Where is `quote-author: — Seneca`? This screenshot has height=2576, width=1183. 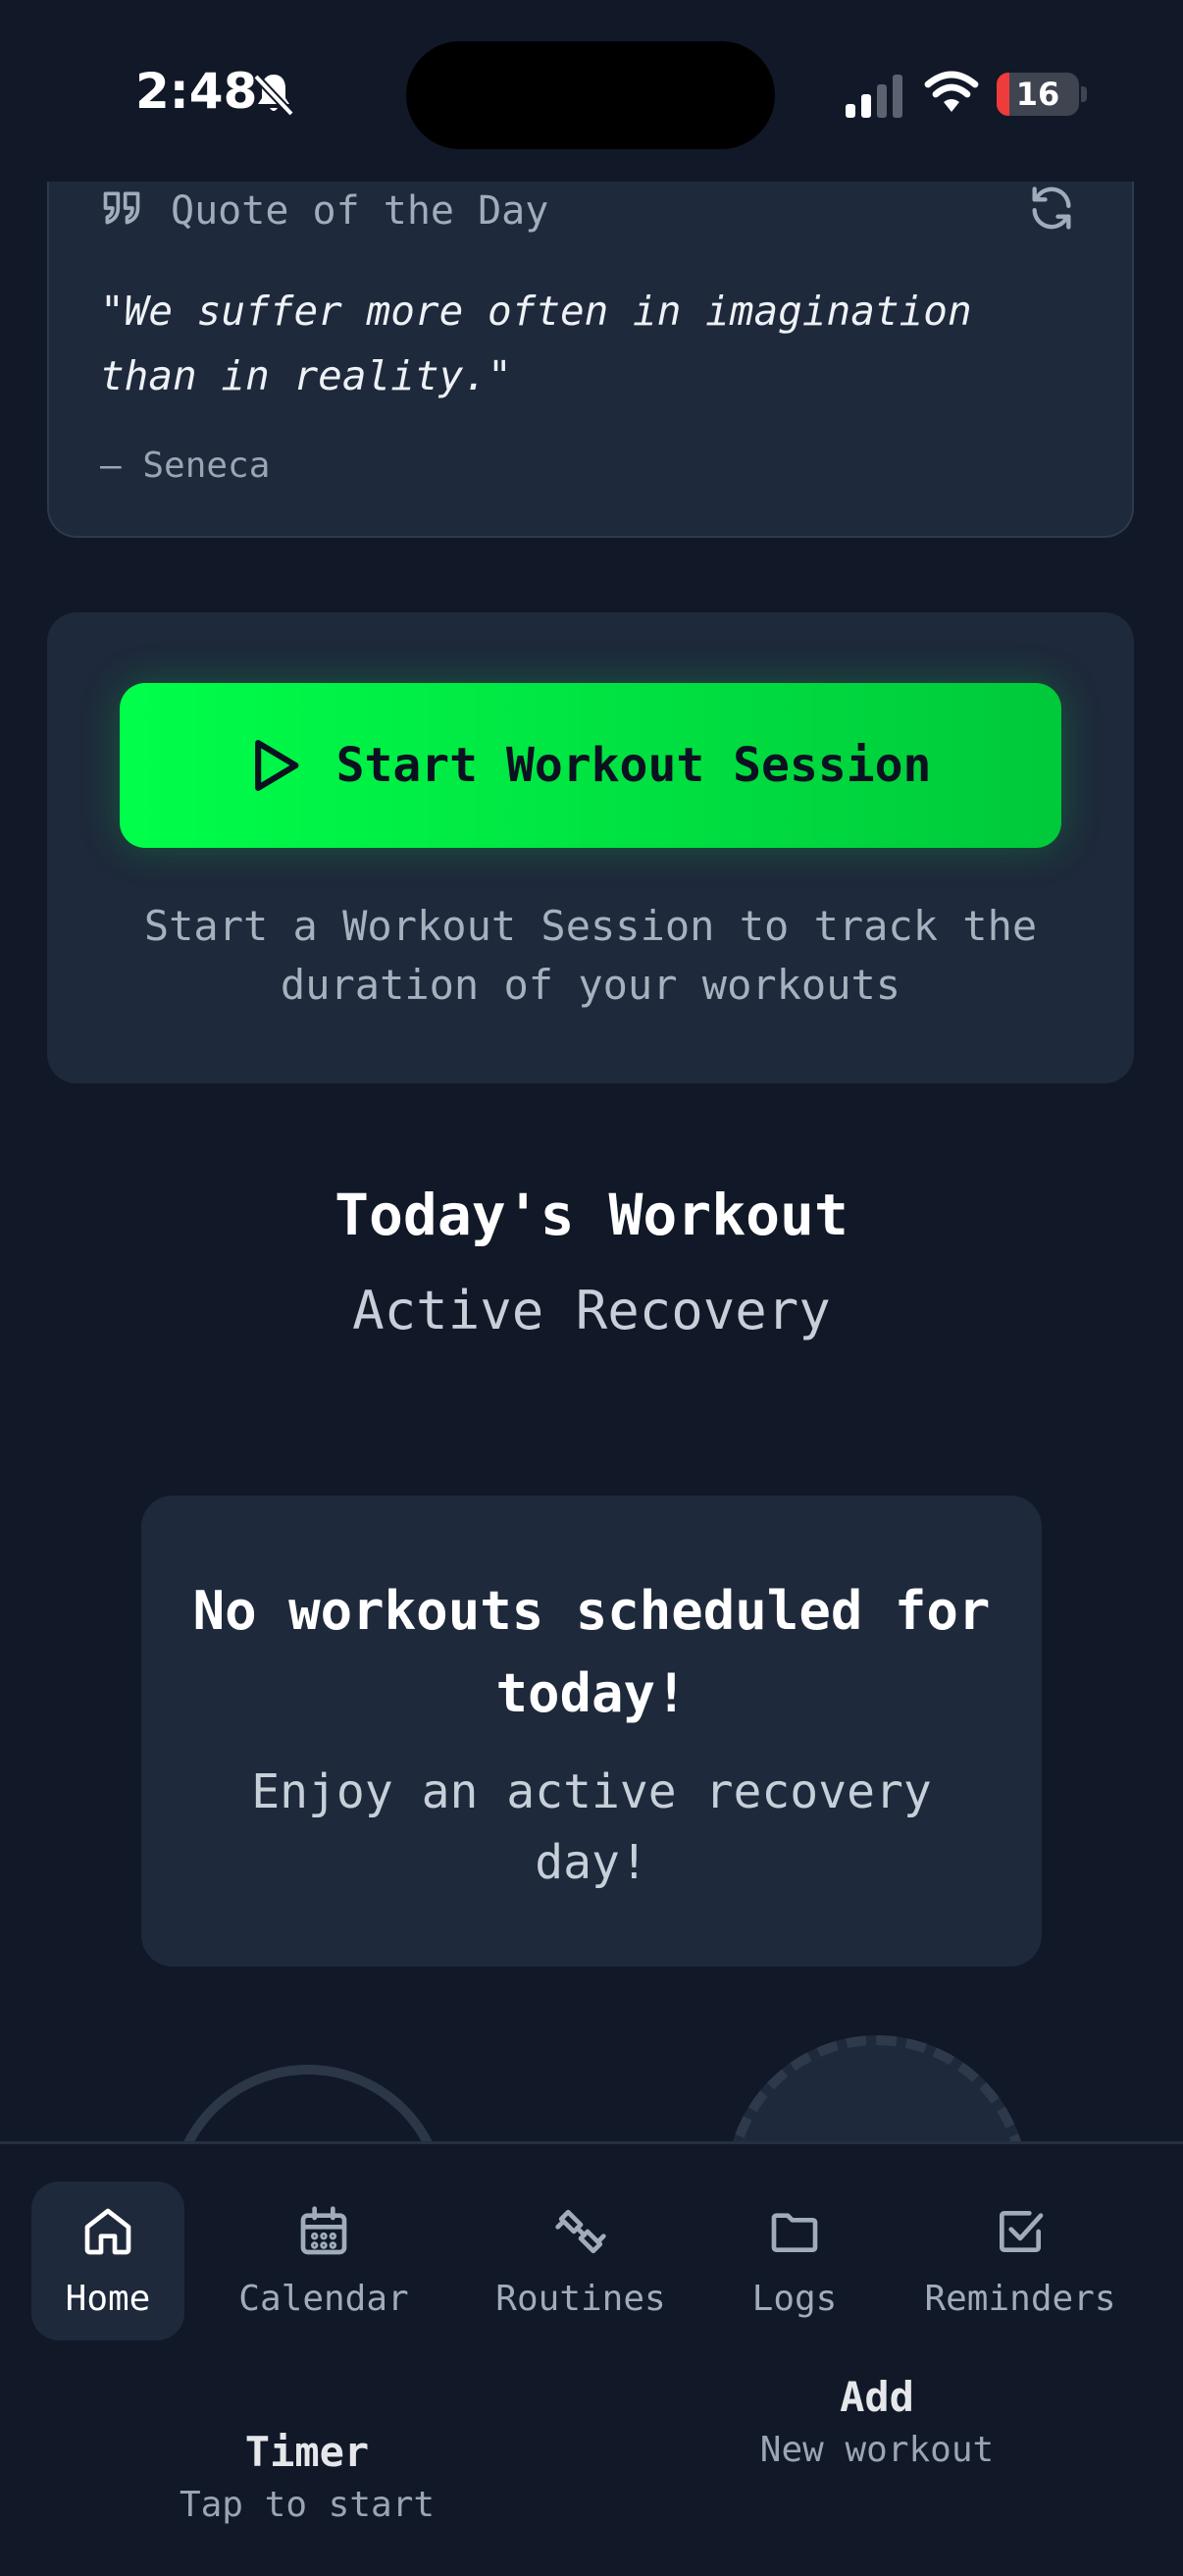 quote-author: — Seneca is located at coordinates (185, 466).